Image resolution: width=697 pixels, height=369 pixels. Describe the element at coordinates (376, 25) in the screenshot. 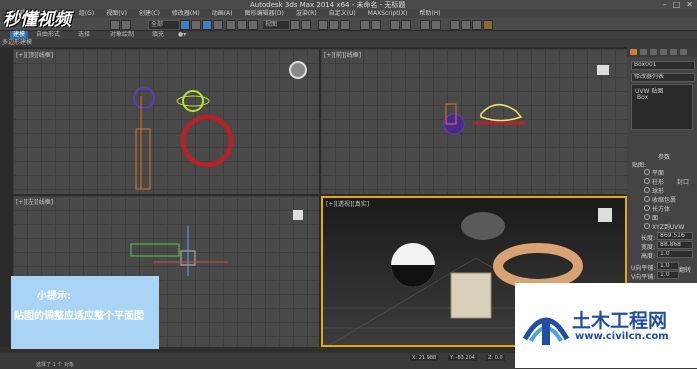

I see `align-icon` at that location.